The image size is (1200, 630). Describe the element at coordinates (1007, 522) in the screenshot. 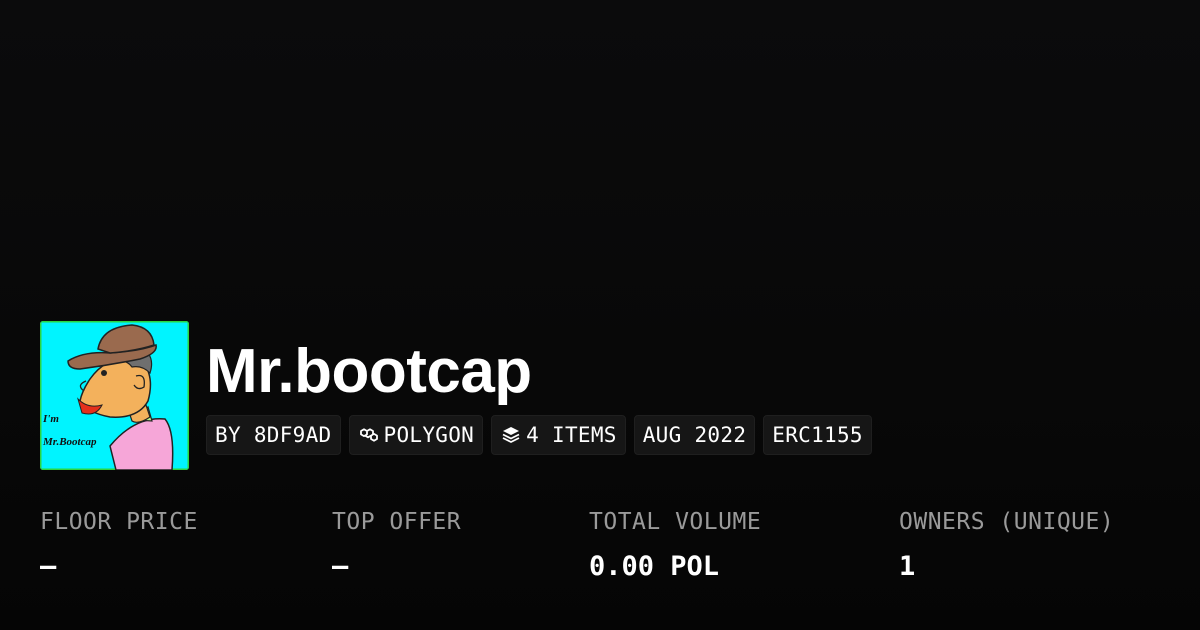

I see `owners-label: OWNERS (UNIQUE)` at that location.